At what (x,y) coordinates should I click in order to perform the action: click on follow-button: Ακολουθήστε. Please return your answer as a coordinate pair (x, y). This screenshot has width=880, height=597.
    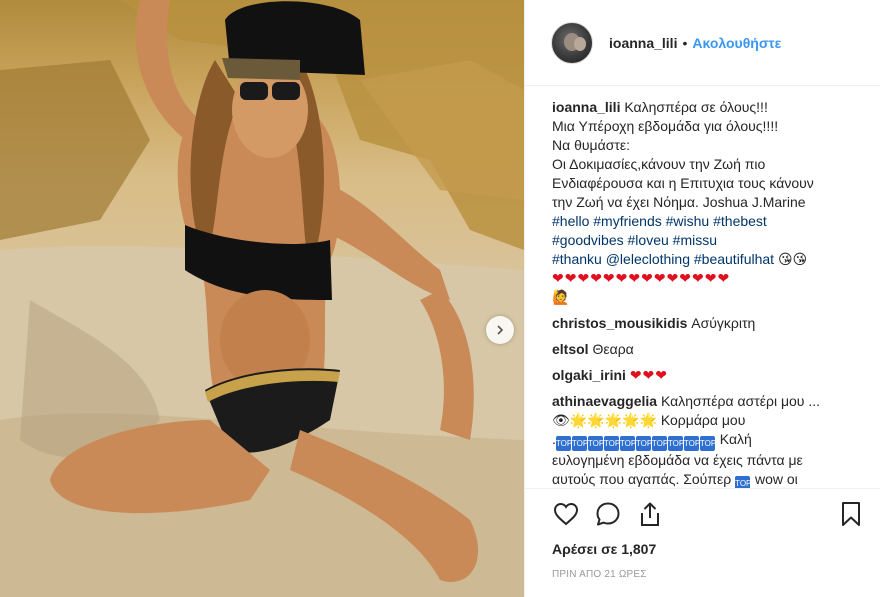
    Looking at the image, I should click on (736, 43).